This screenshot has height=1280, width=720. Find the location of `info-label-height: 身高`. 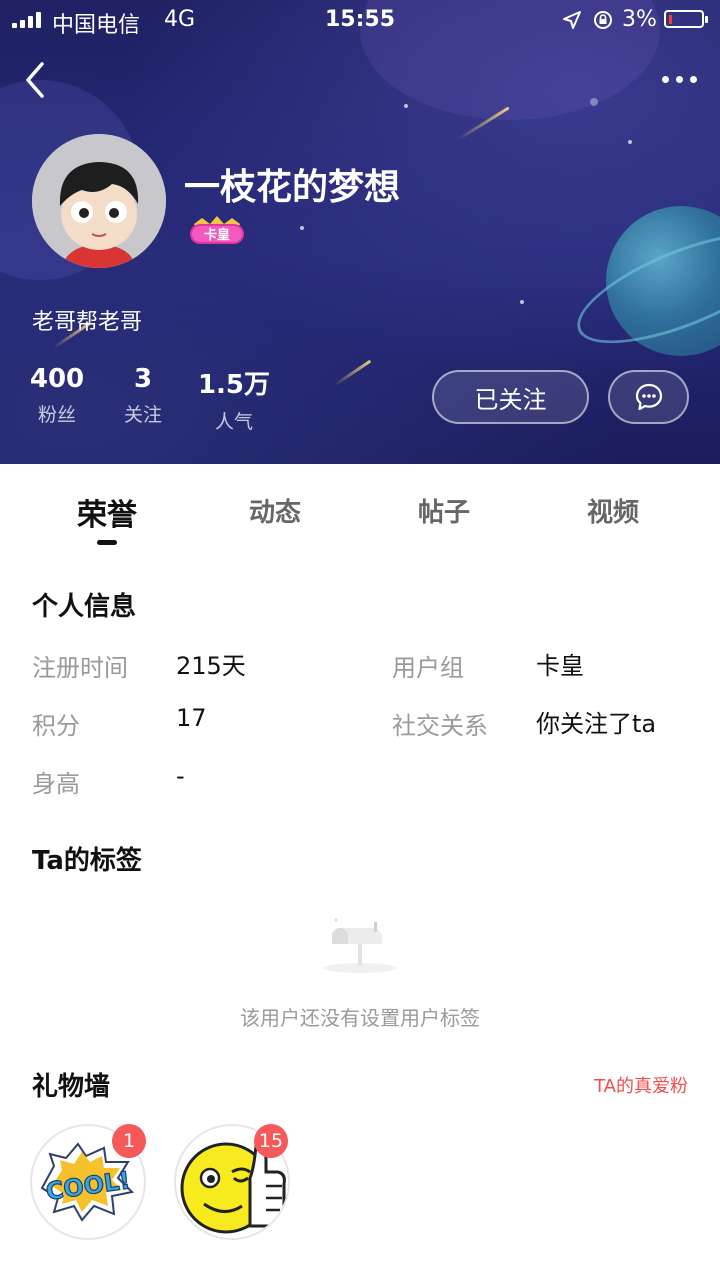

info-label-height: 身高 is located at coordinates (56, 784).